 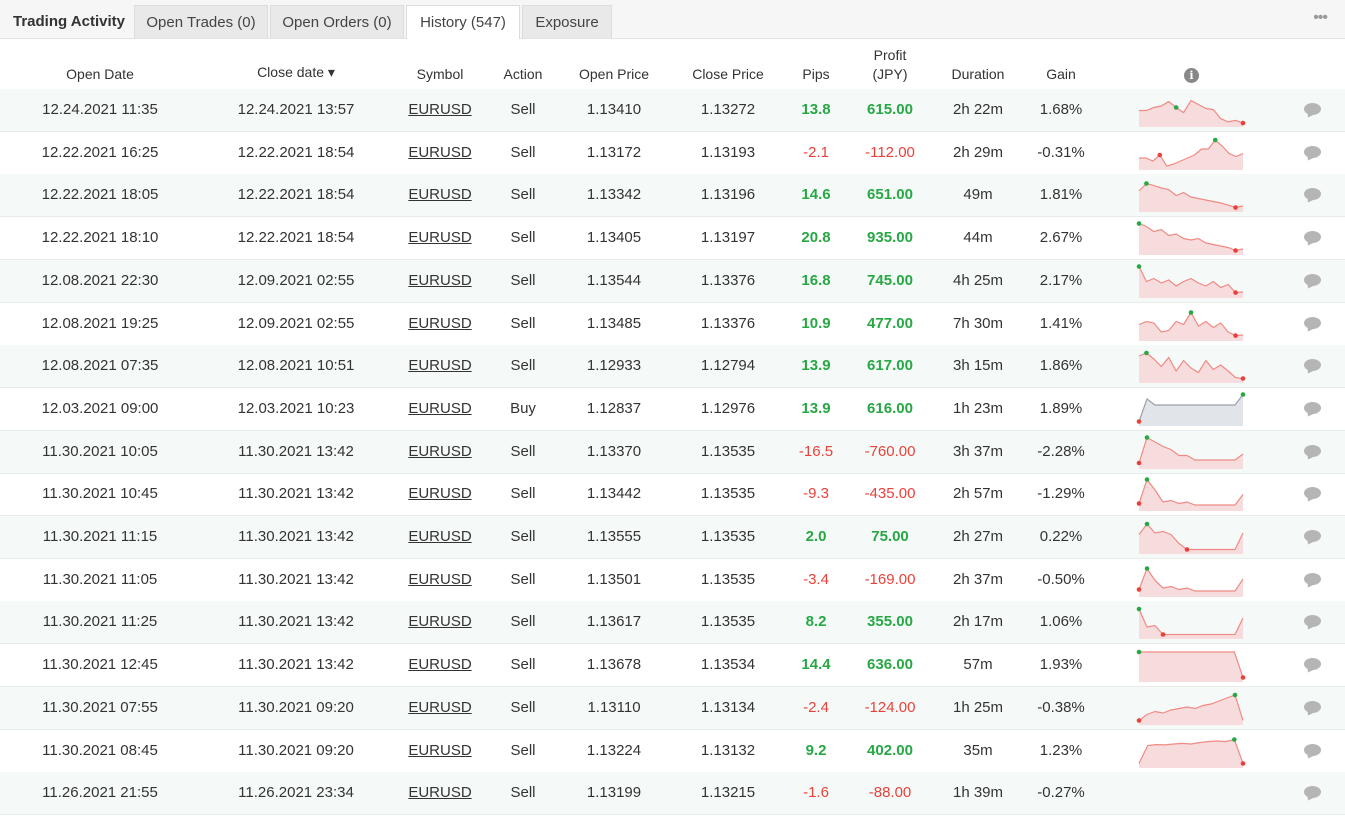 What do you see at coordinates (728, 74) in the screenshot?
I see `col-close-price: Close Price` at bounding box center [728, 74].